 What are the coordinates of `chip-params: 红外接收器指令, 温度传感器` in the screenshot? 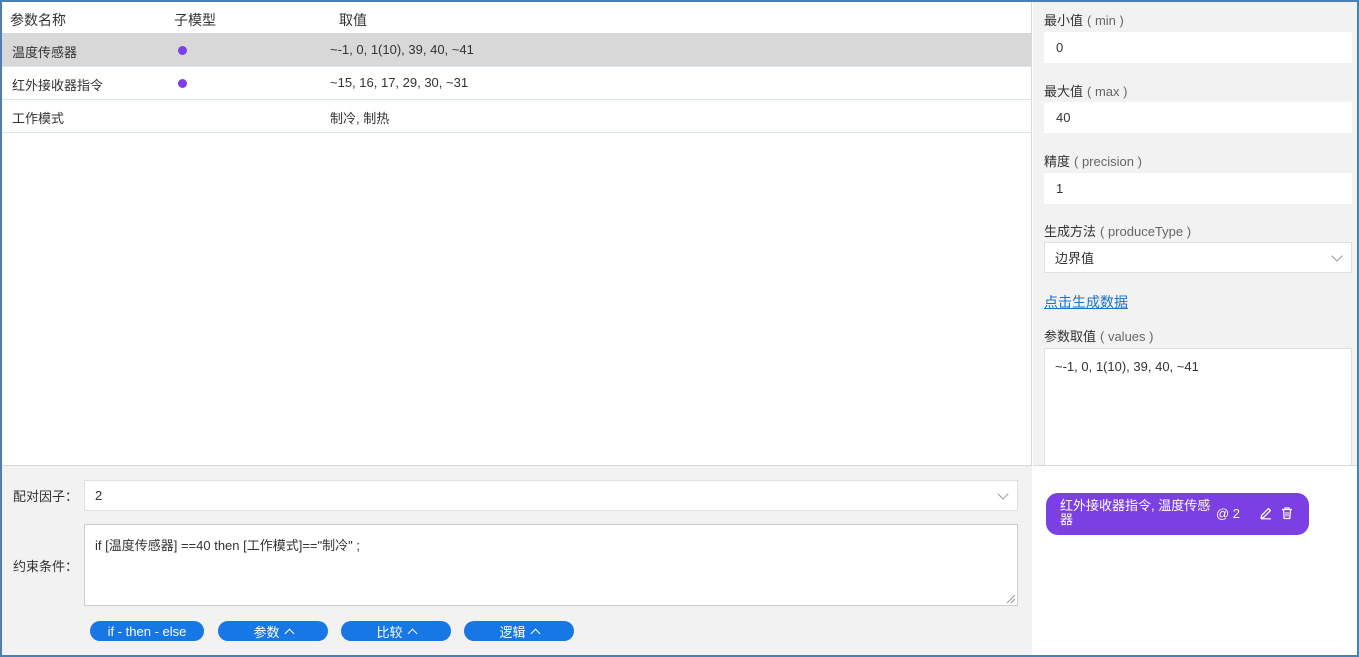 It's located at (1135, 512).